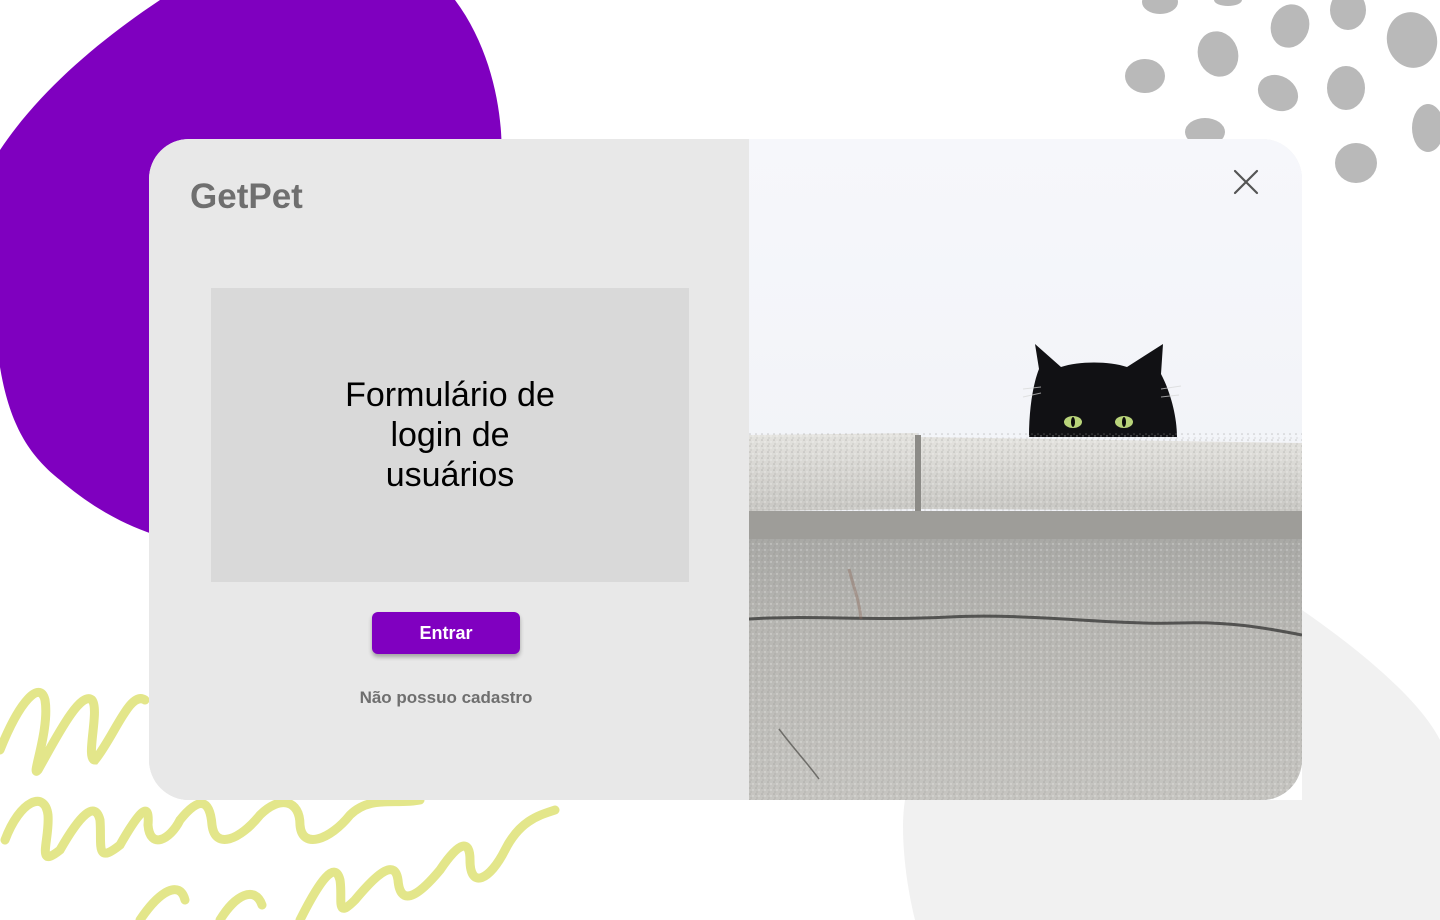 The width and height of the screenshot is (1440, 920). I want to click on login-form-placeholder: Formulário de login de usuários, so click(450, 435).